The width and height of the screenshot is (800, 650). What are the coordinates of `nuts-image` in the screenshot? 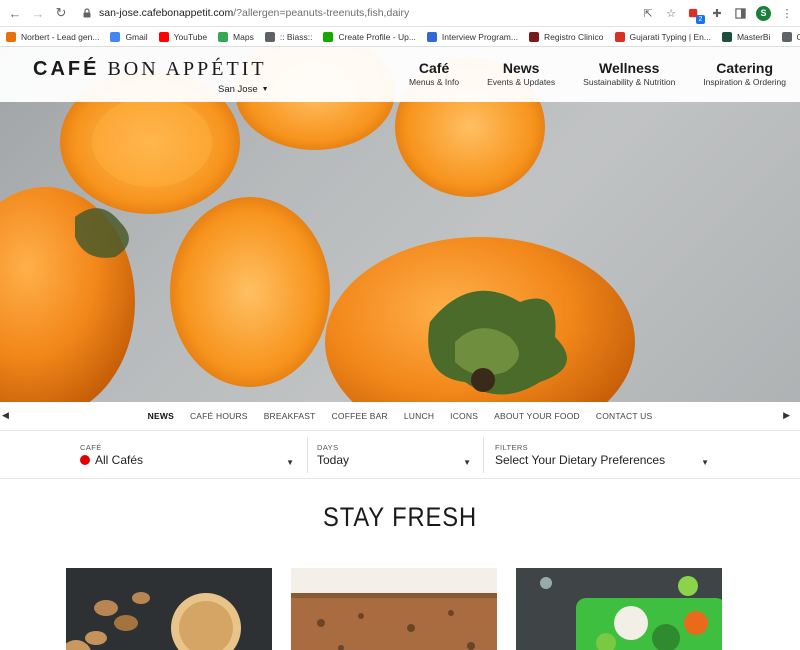 It's located at (169, 609).